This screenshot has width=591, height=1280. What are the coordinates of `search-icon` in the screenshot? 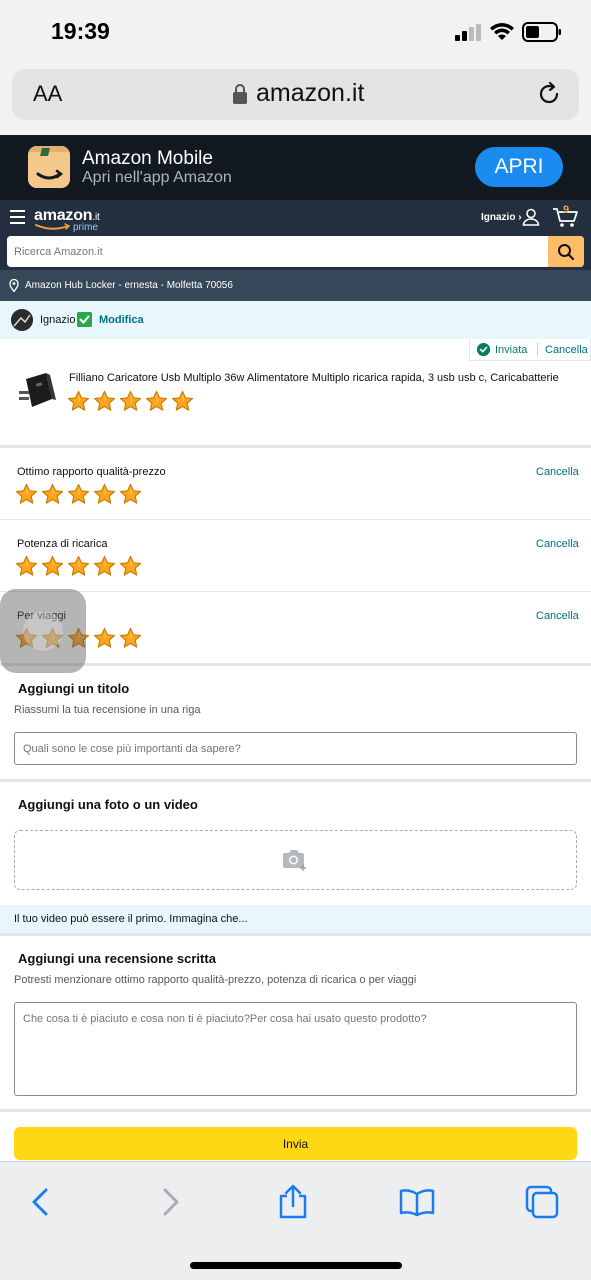 It's located at (566, 252).